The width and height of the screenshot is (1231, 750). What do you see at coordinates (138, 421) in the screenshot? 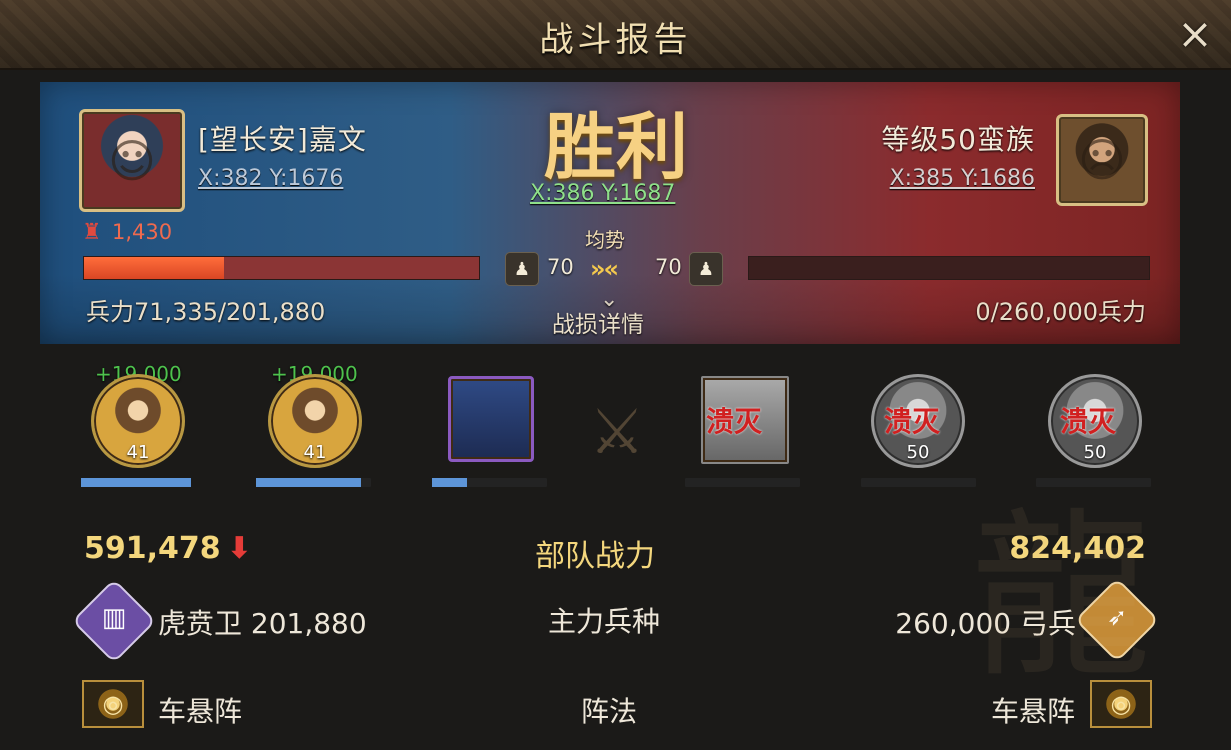
I see `hero-unit-1: 41` at bounding box center [138, 421].